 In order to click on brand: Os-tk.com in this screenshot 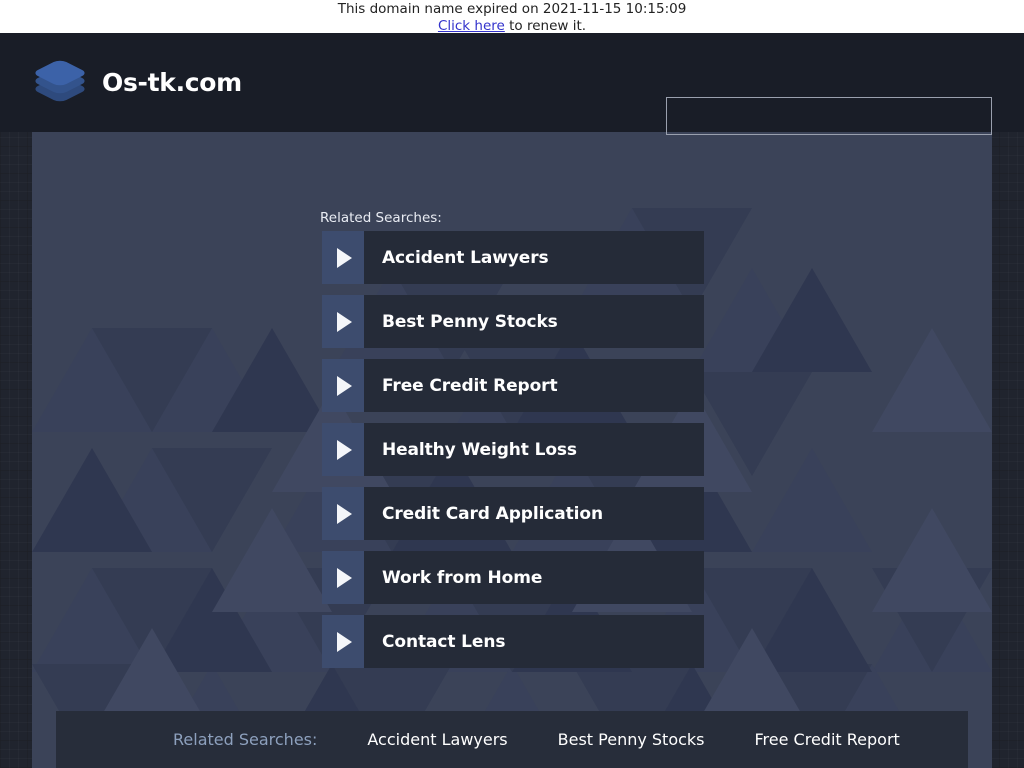, I will do `click(136, 82)`.